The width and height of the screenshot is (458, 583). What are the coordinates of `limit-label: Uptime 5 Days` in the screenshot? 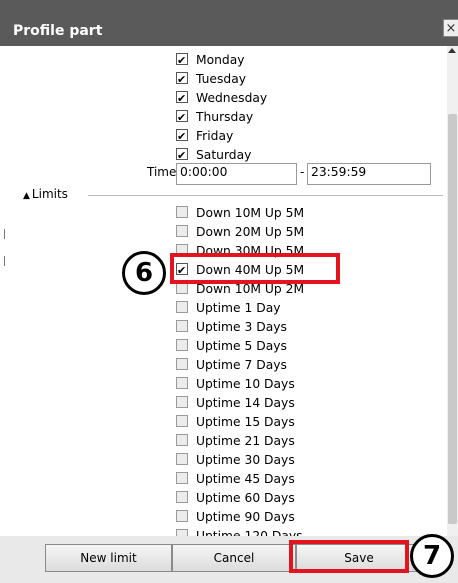 It's located at (241, 346).